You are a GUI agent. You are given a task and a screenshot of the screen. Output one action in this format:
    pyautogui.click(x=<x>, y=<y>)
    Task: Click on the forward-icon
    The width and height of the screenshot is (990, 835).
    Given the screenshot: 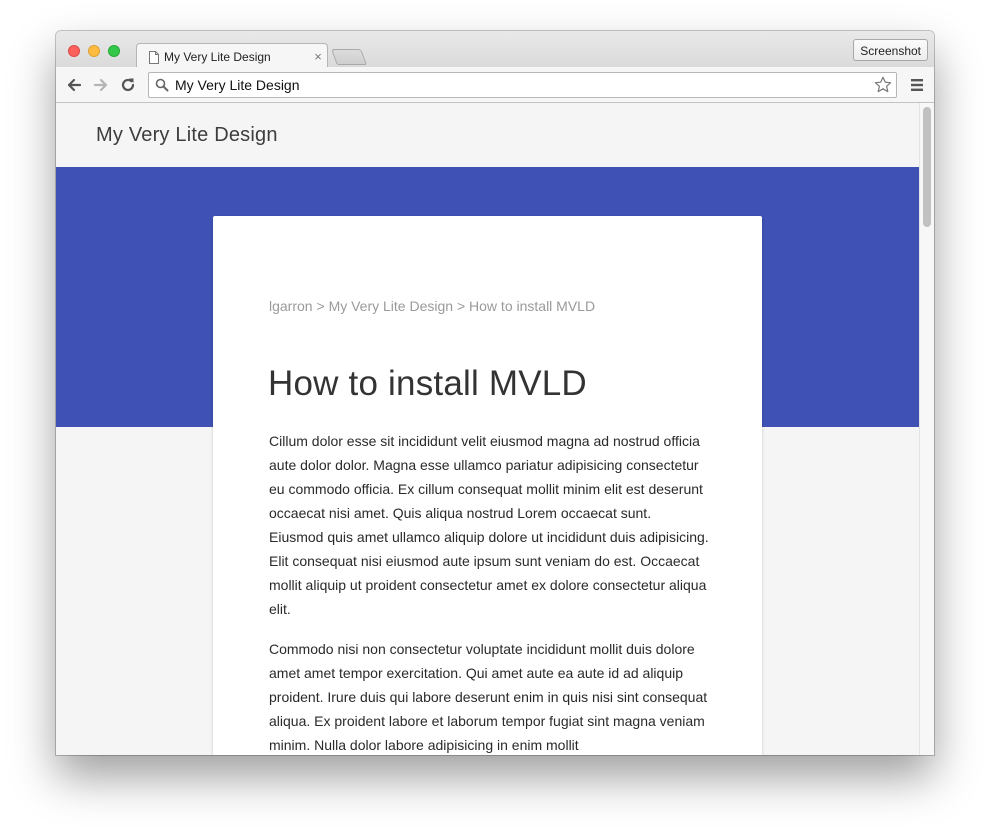 What is the action you would take?
    pyautogui.click(x=101, y=85)
    